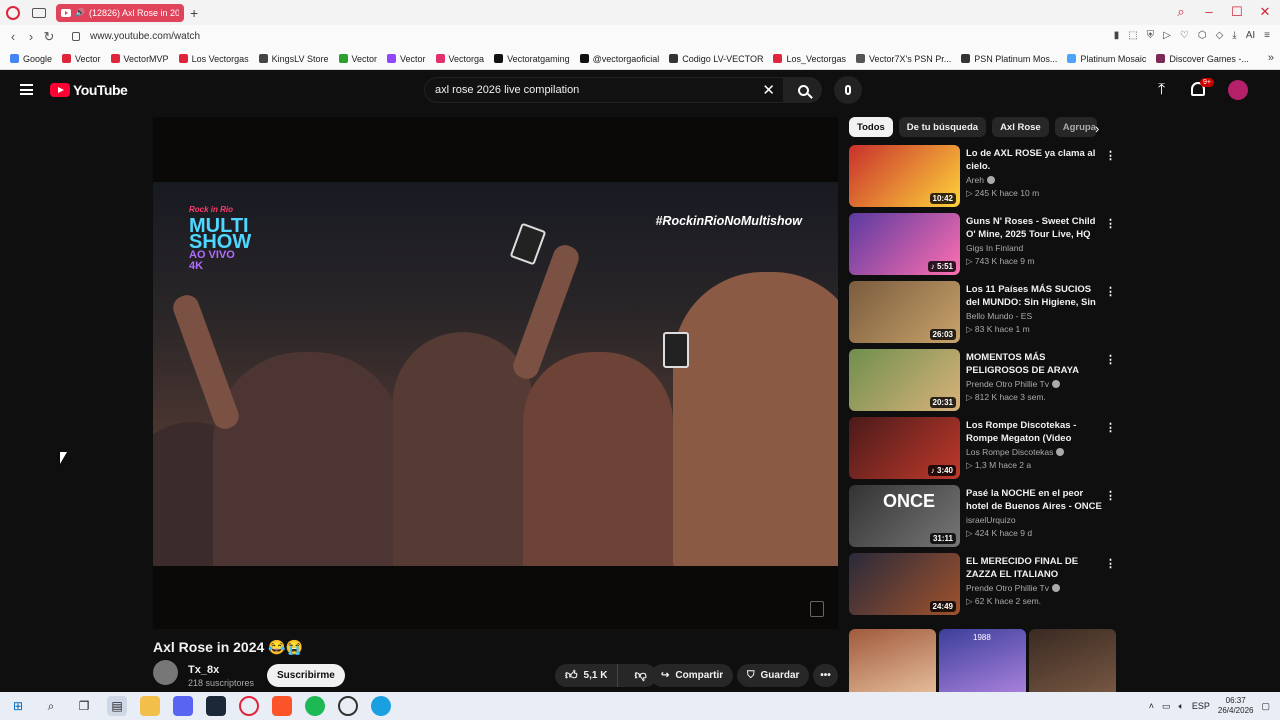  What do you see at coordinates (982, 660) in the screenshot?
I see `short-thumbnail: 1988` at bounding box center [982, 660].